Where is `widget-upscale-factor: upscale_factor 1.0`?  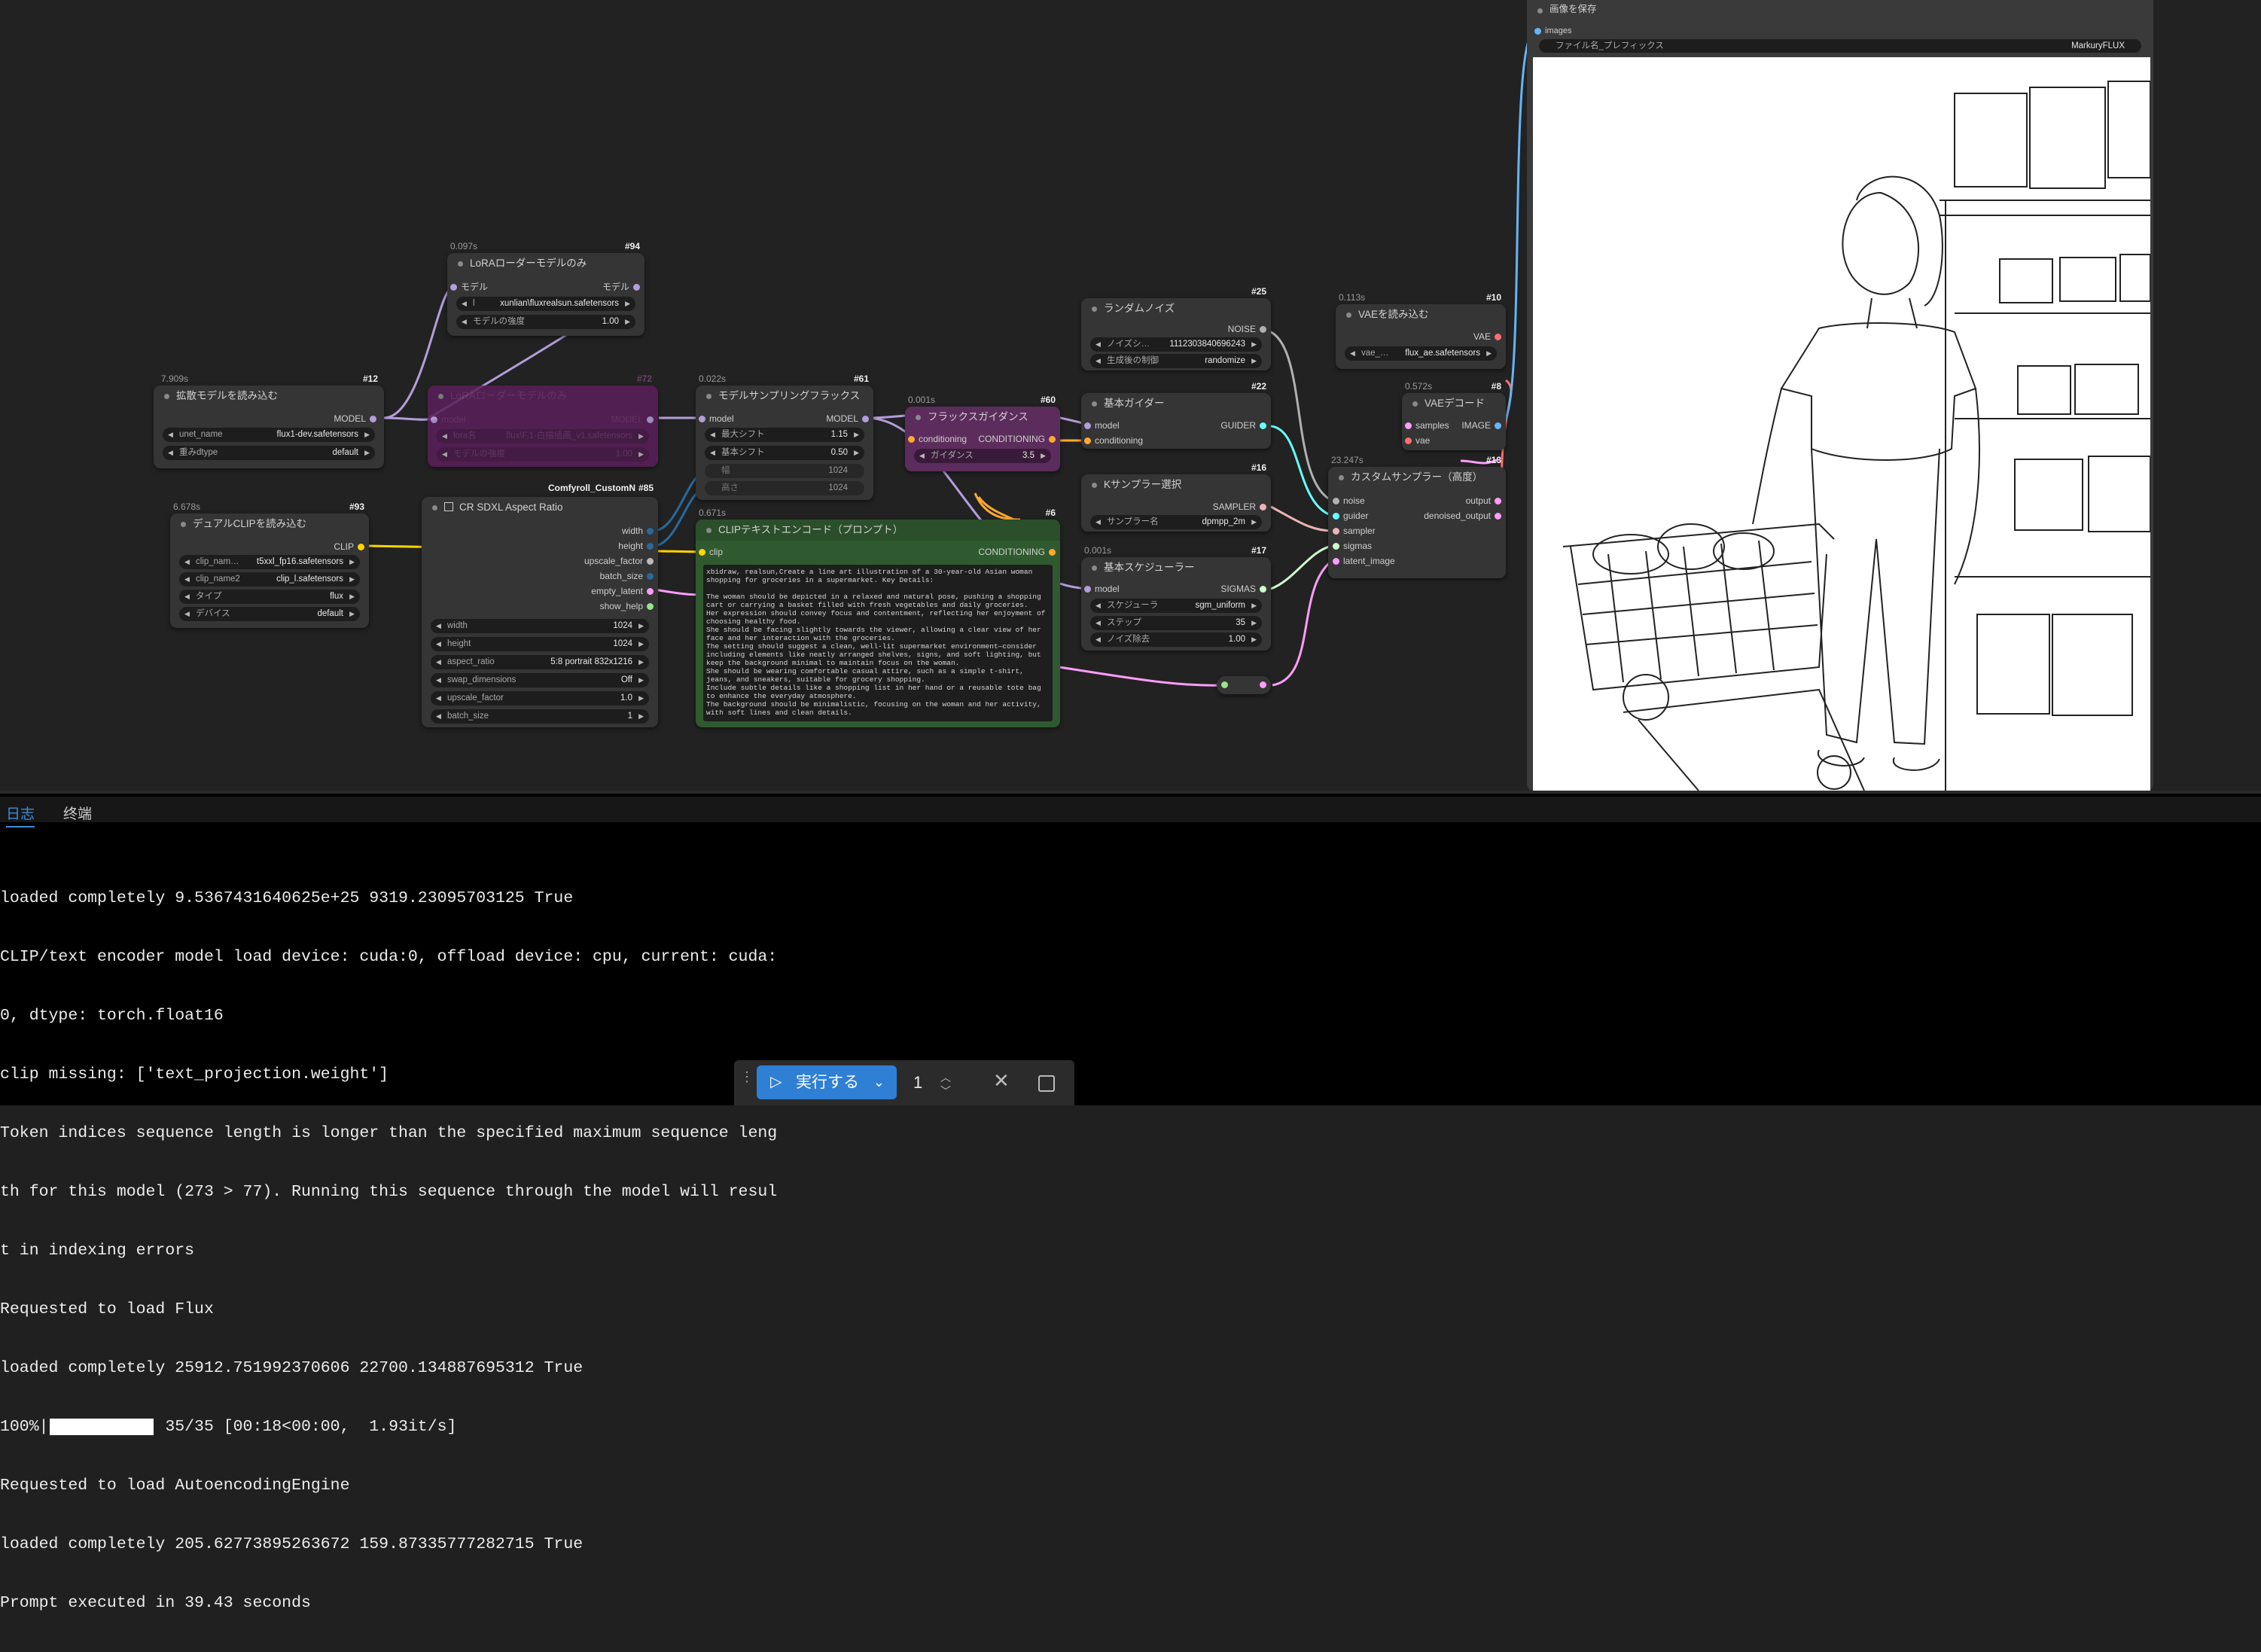
widget-upscale-factor: upscale_factor 1.0 is located at coordinates (540, 698).